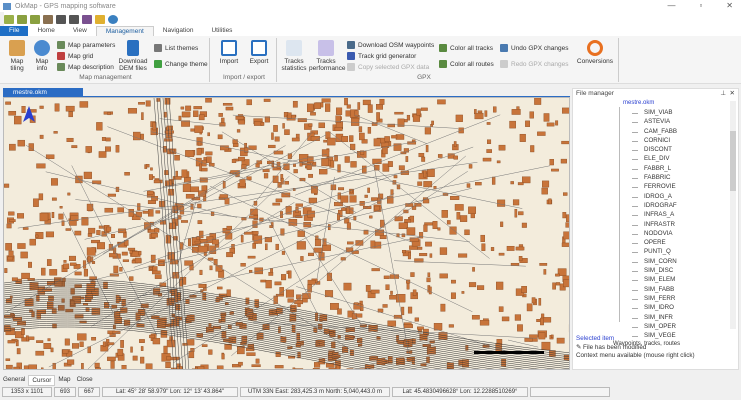 The width and height of the screenshot is (741, 400). What do you see at coordinates (680, 205) in the screenshot?
I see `tree-layer-item: IDROGRAF` at bounding box center [680, 205].